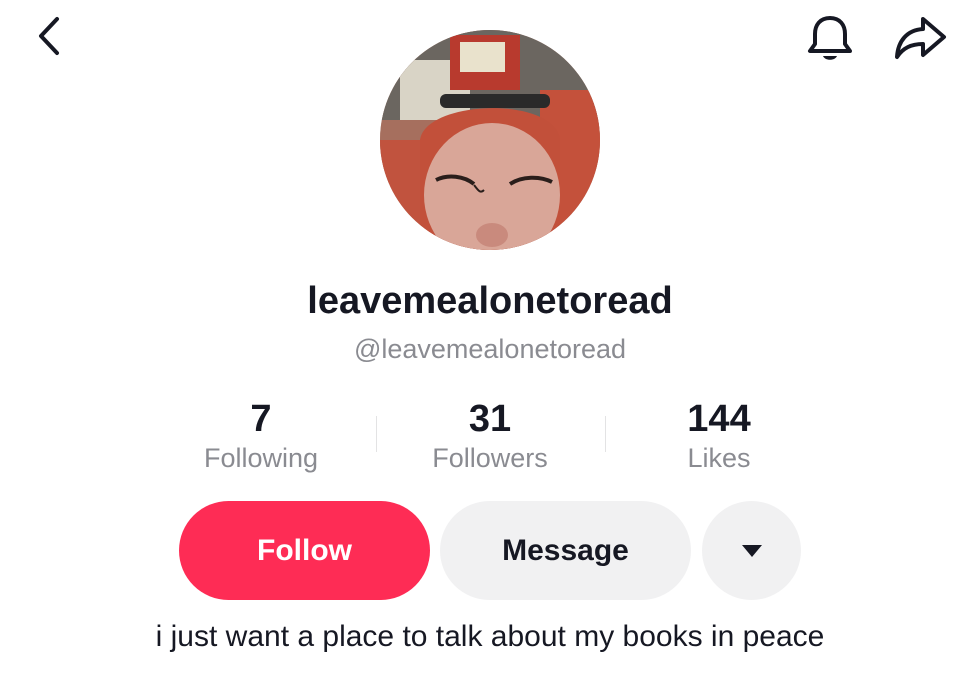 This screenshot has width=980, height=679. I want to click on likes-label: Likes, so click(719, 458).